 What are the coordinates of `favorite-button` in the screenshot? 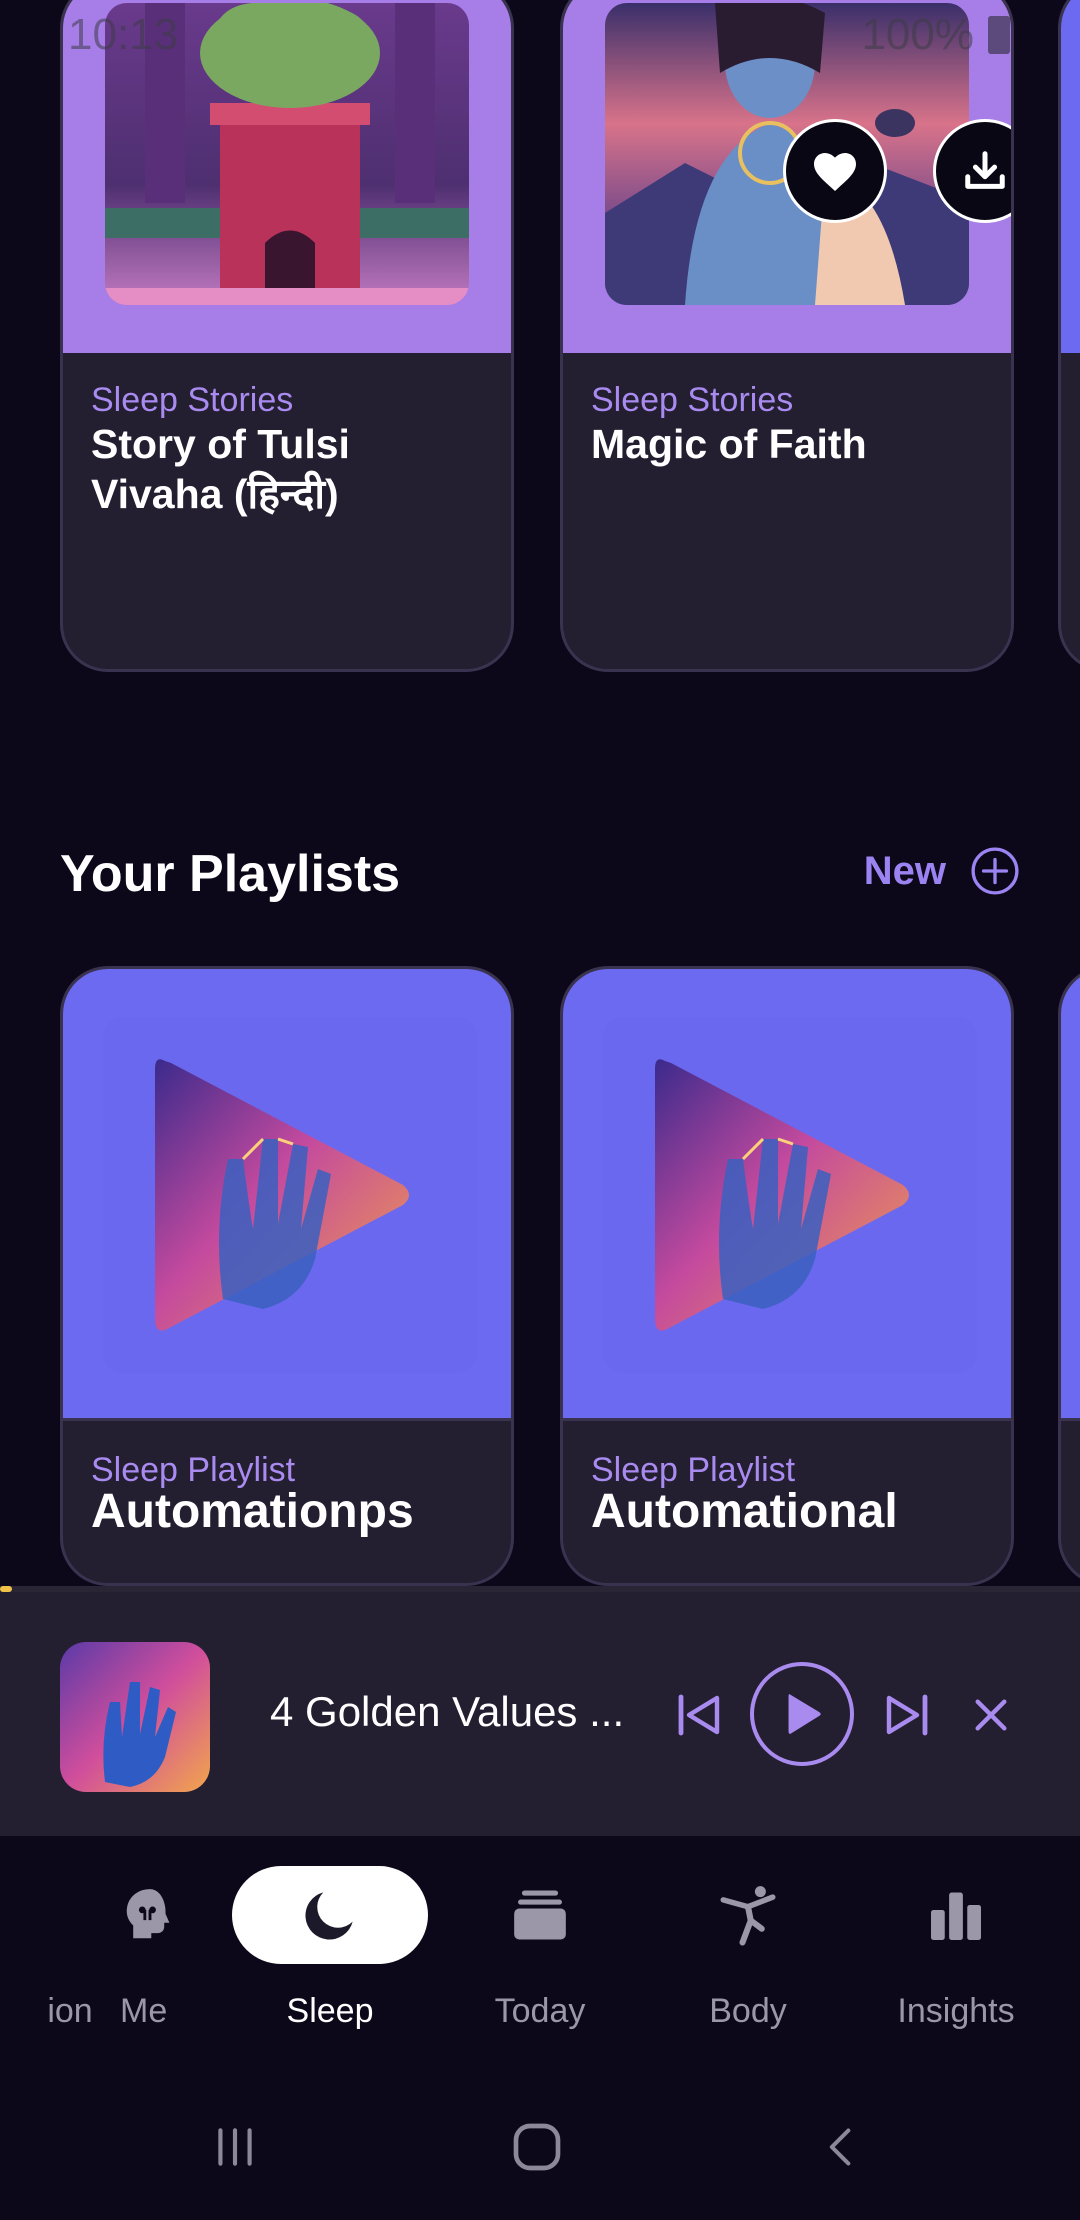 It's located at (835, 171).